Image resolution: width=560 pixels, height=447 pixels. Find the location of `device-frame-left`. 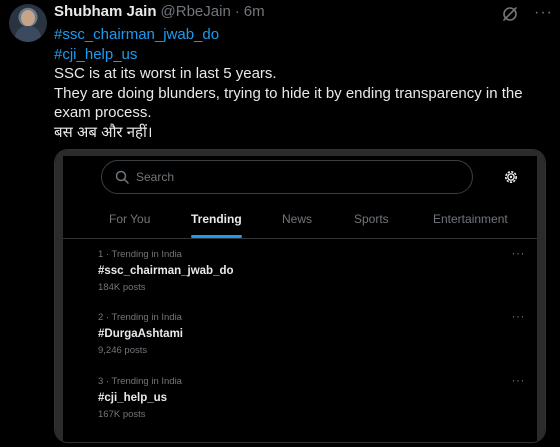

device-frame-left is located at coordinates (59, 296).